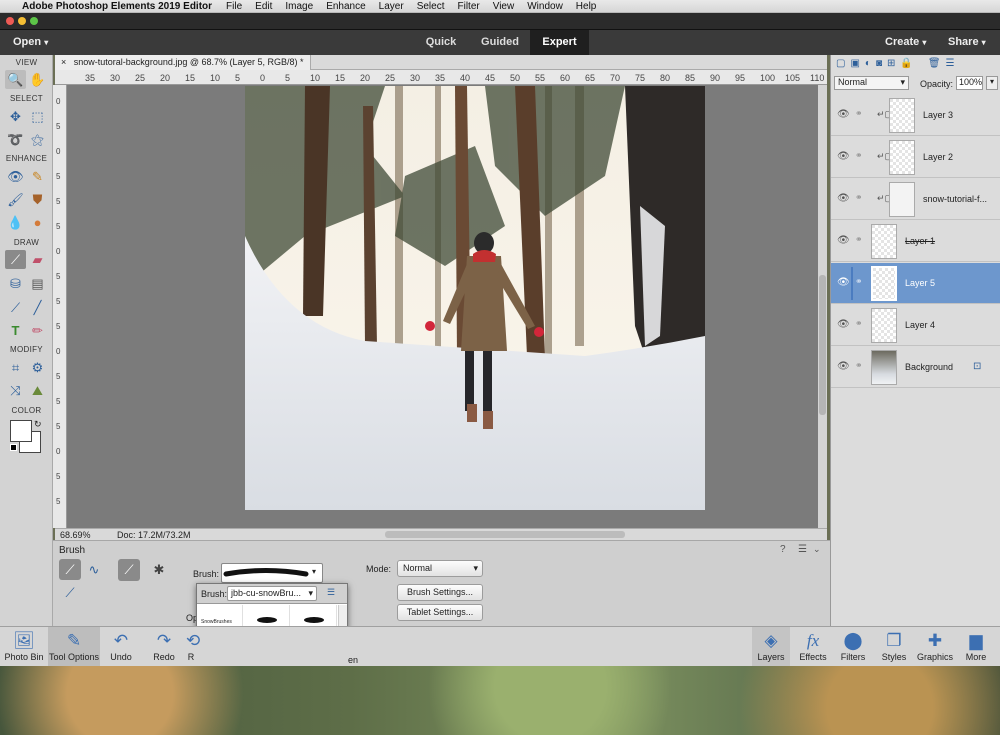 The width and height of the screenshot is (1000, 735). Describe the element at coordinates (468, 6) in the screenshot. I see `menu-filter: Filter` at that location.